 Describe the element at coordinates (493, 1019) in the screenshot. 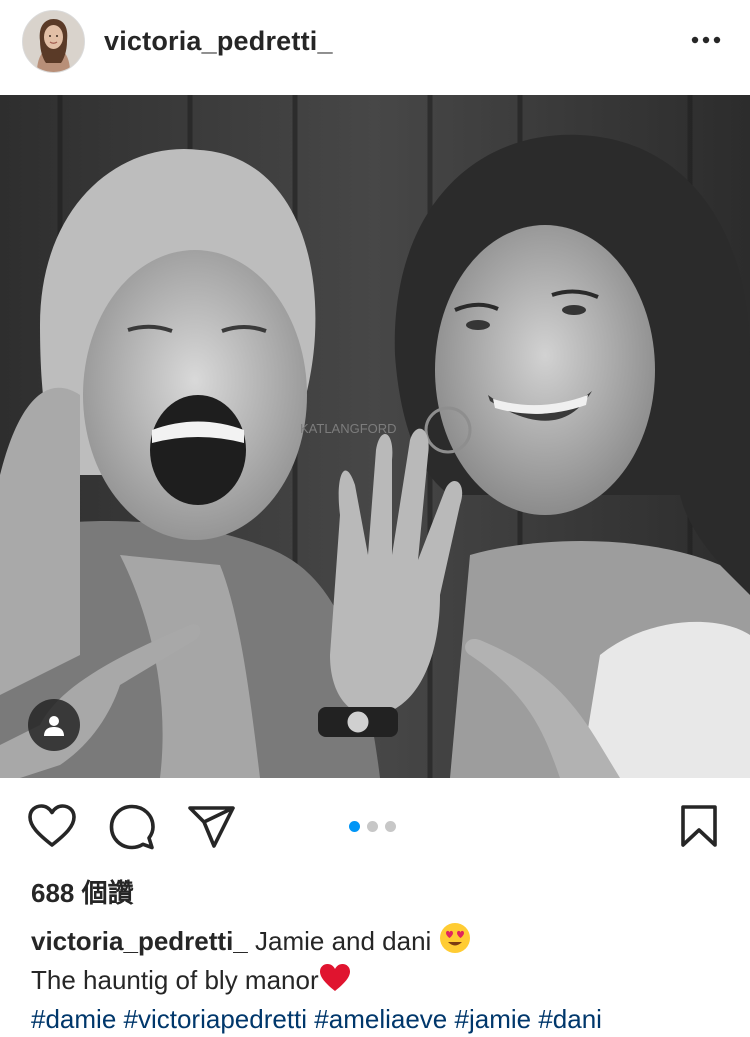

I see `hashtag-link: #jamie` at that location.